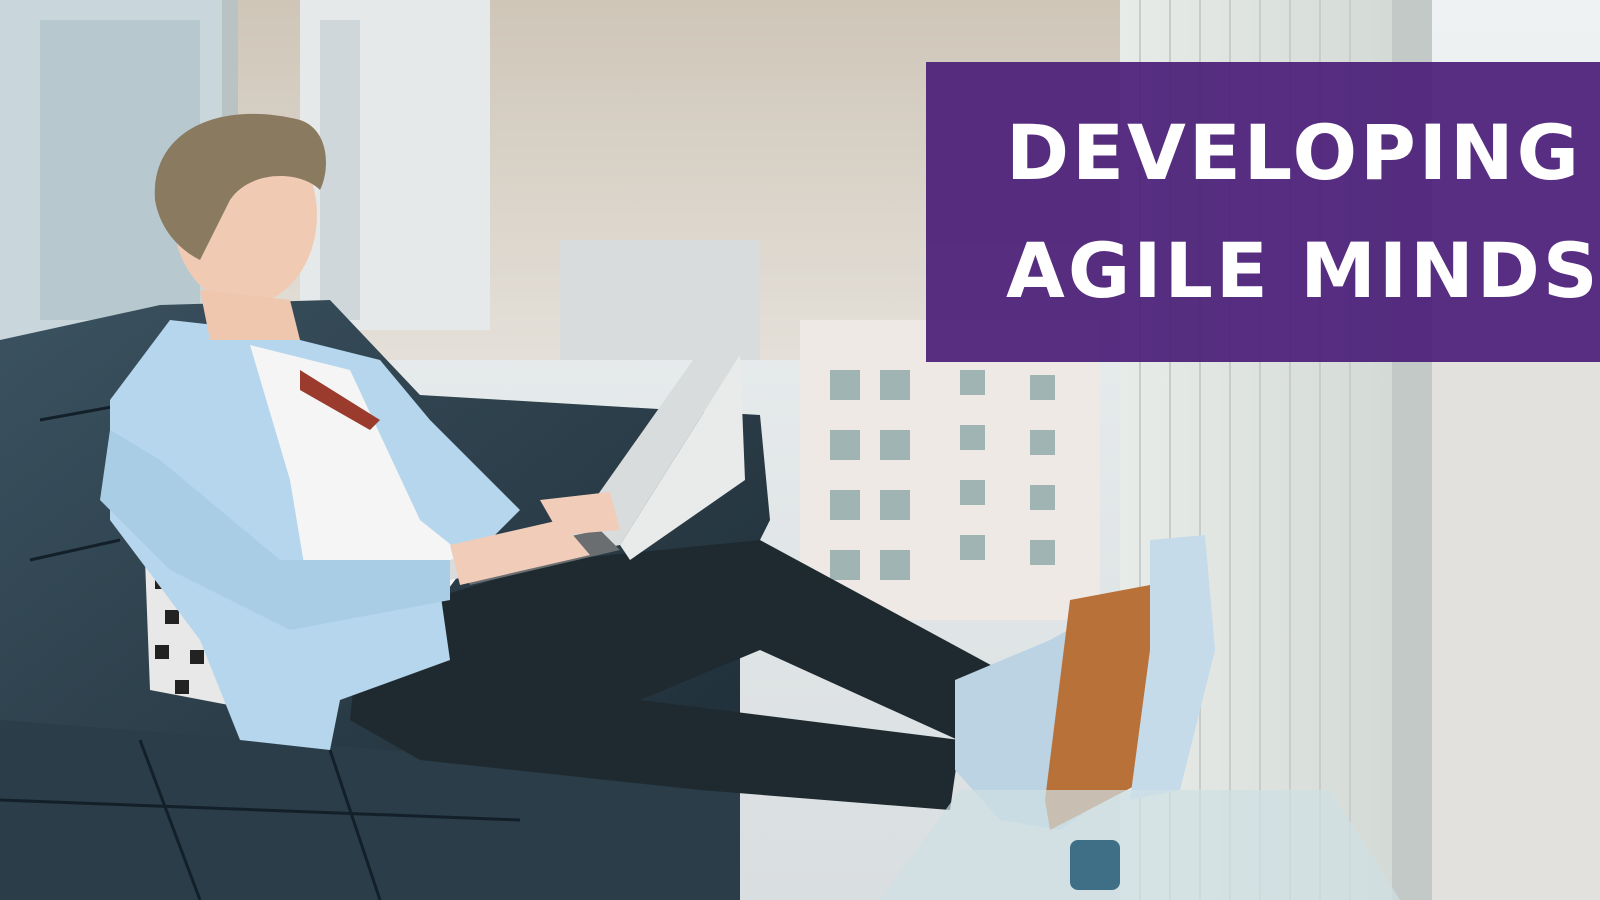  What do you see at coordinates (1263, 212) in the screenshot?
I see `title-banner: DEVELOPING AN AGILE MINDSET` at bounding box center [1263, 212].